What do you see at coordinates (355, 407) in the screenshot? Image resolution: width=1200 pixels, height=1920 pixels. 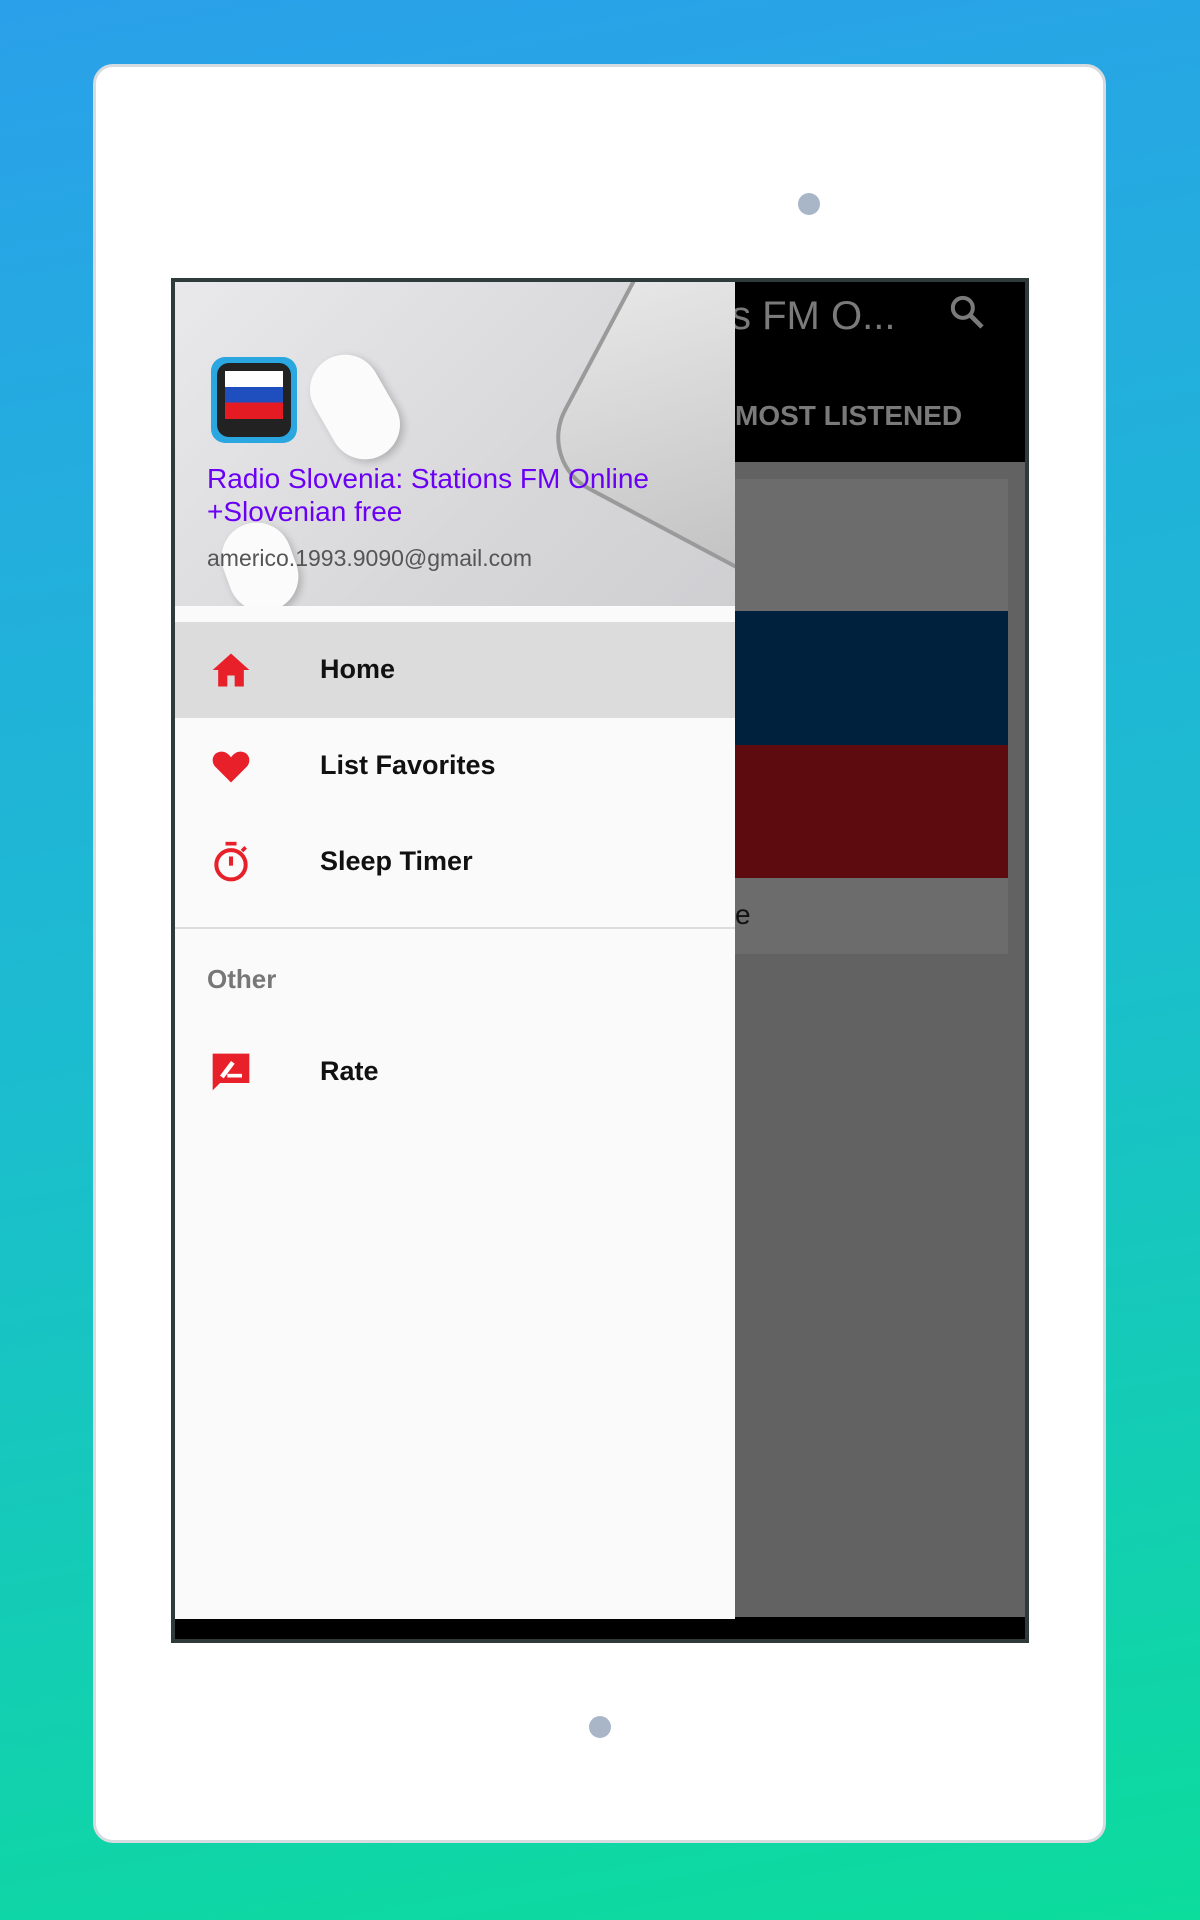 I see `header-earbud-image` at bounding box center [355, 407].